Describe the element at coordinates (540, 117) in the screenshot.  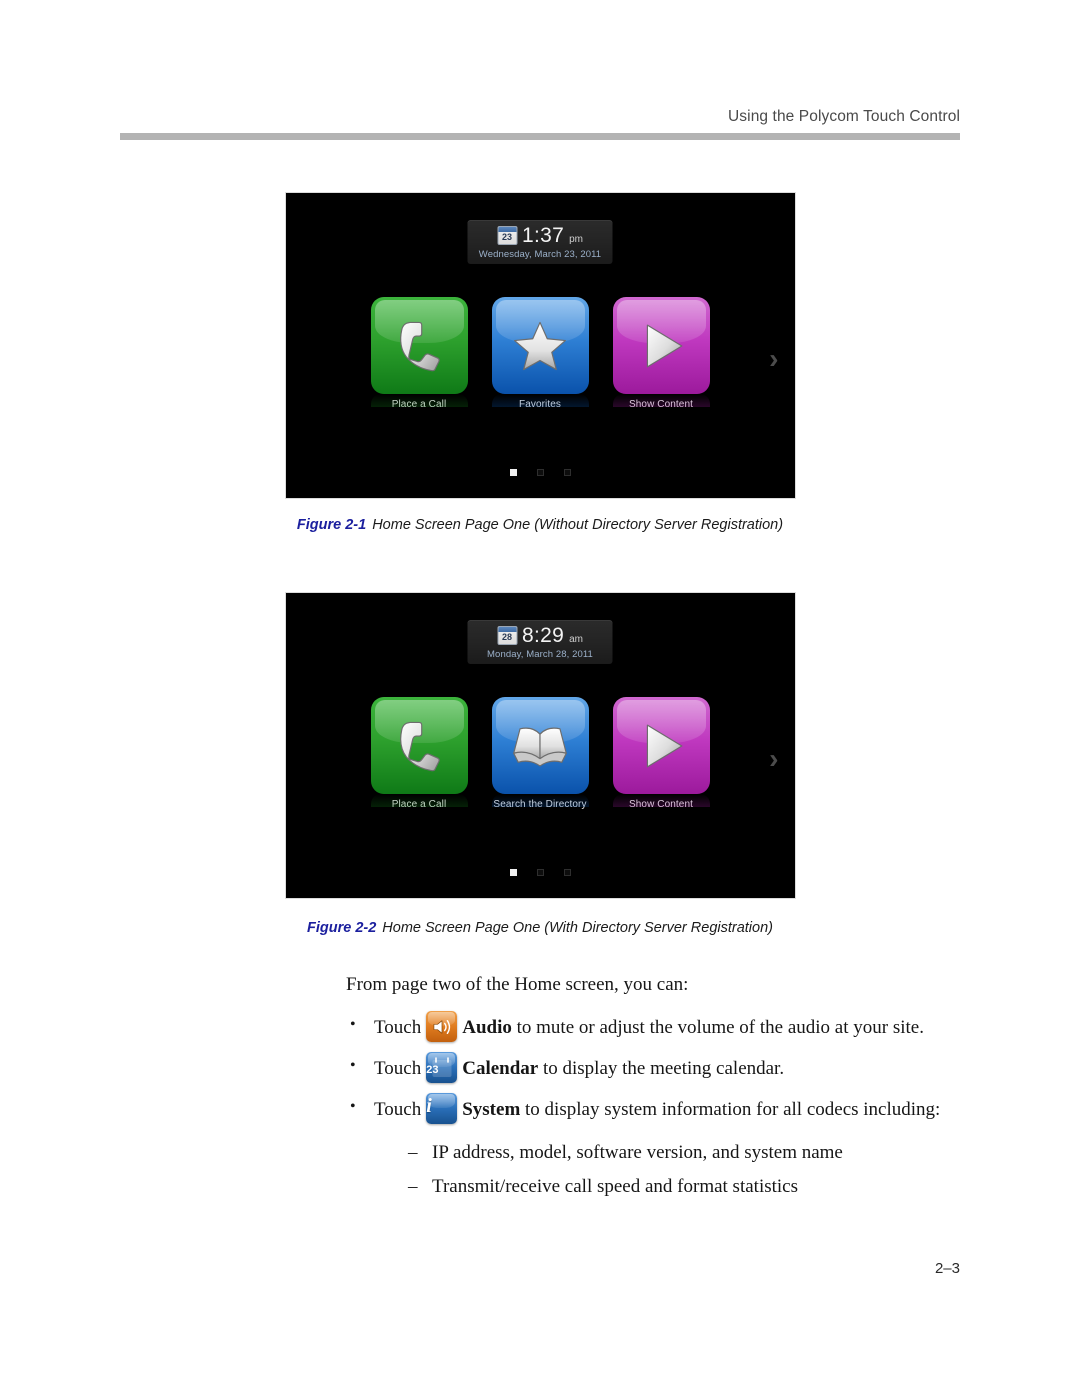
I see `running-header: Using the Polycom Touch Control` at that location.